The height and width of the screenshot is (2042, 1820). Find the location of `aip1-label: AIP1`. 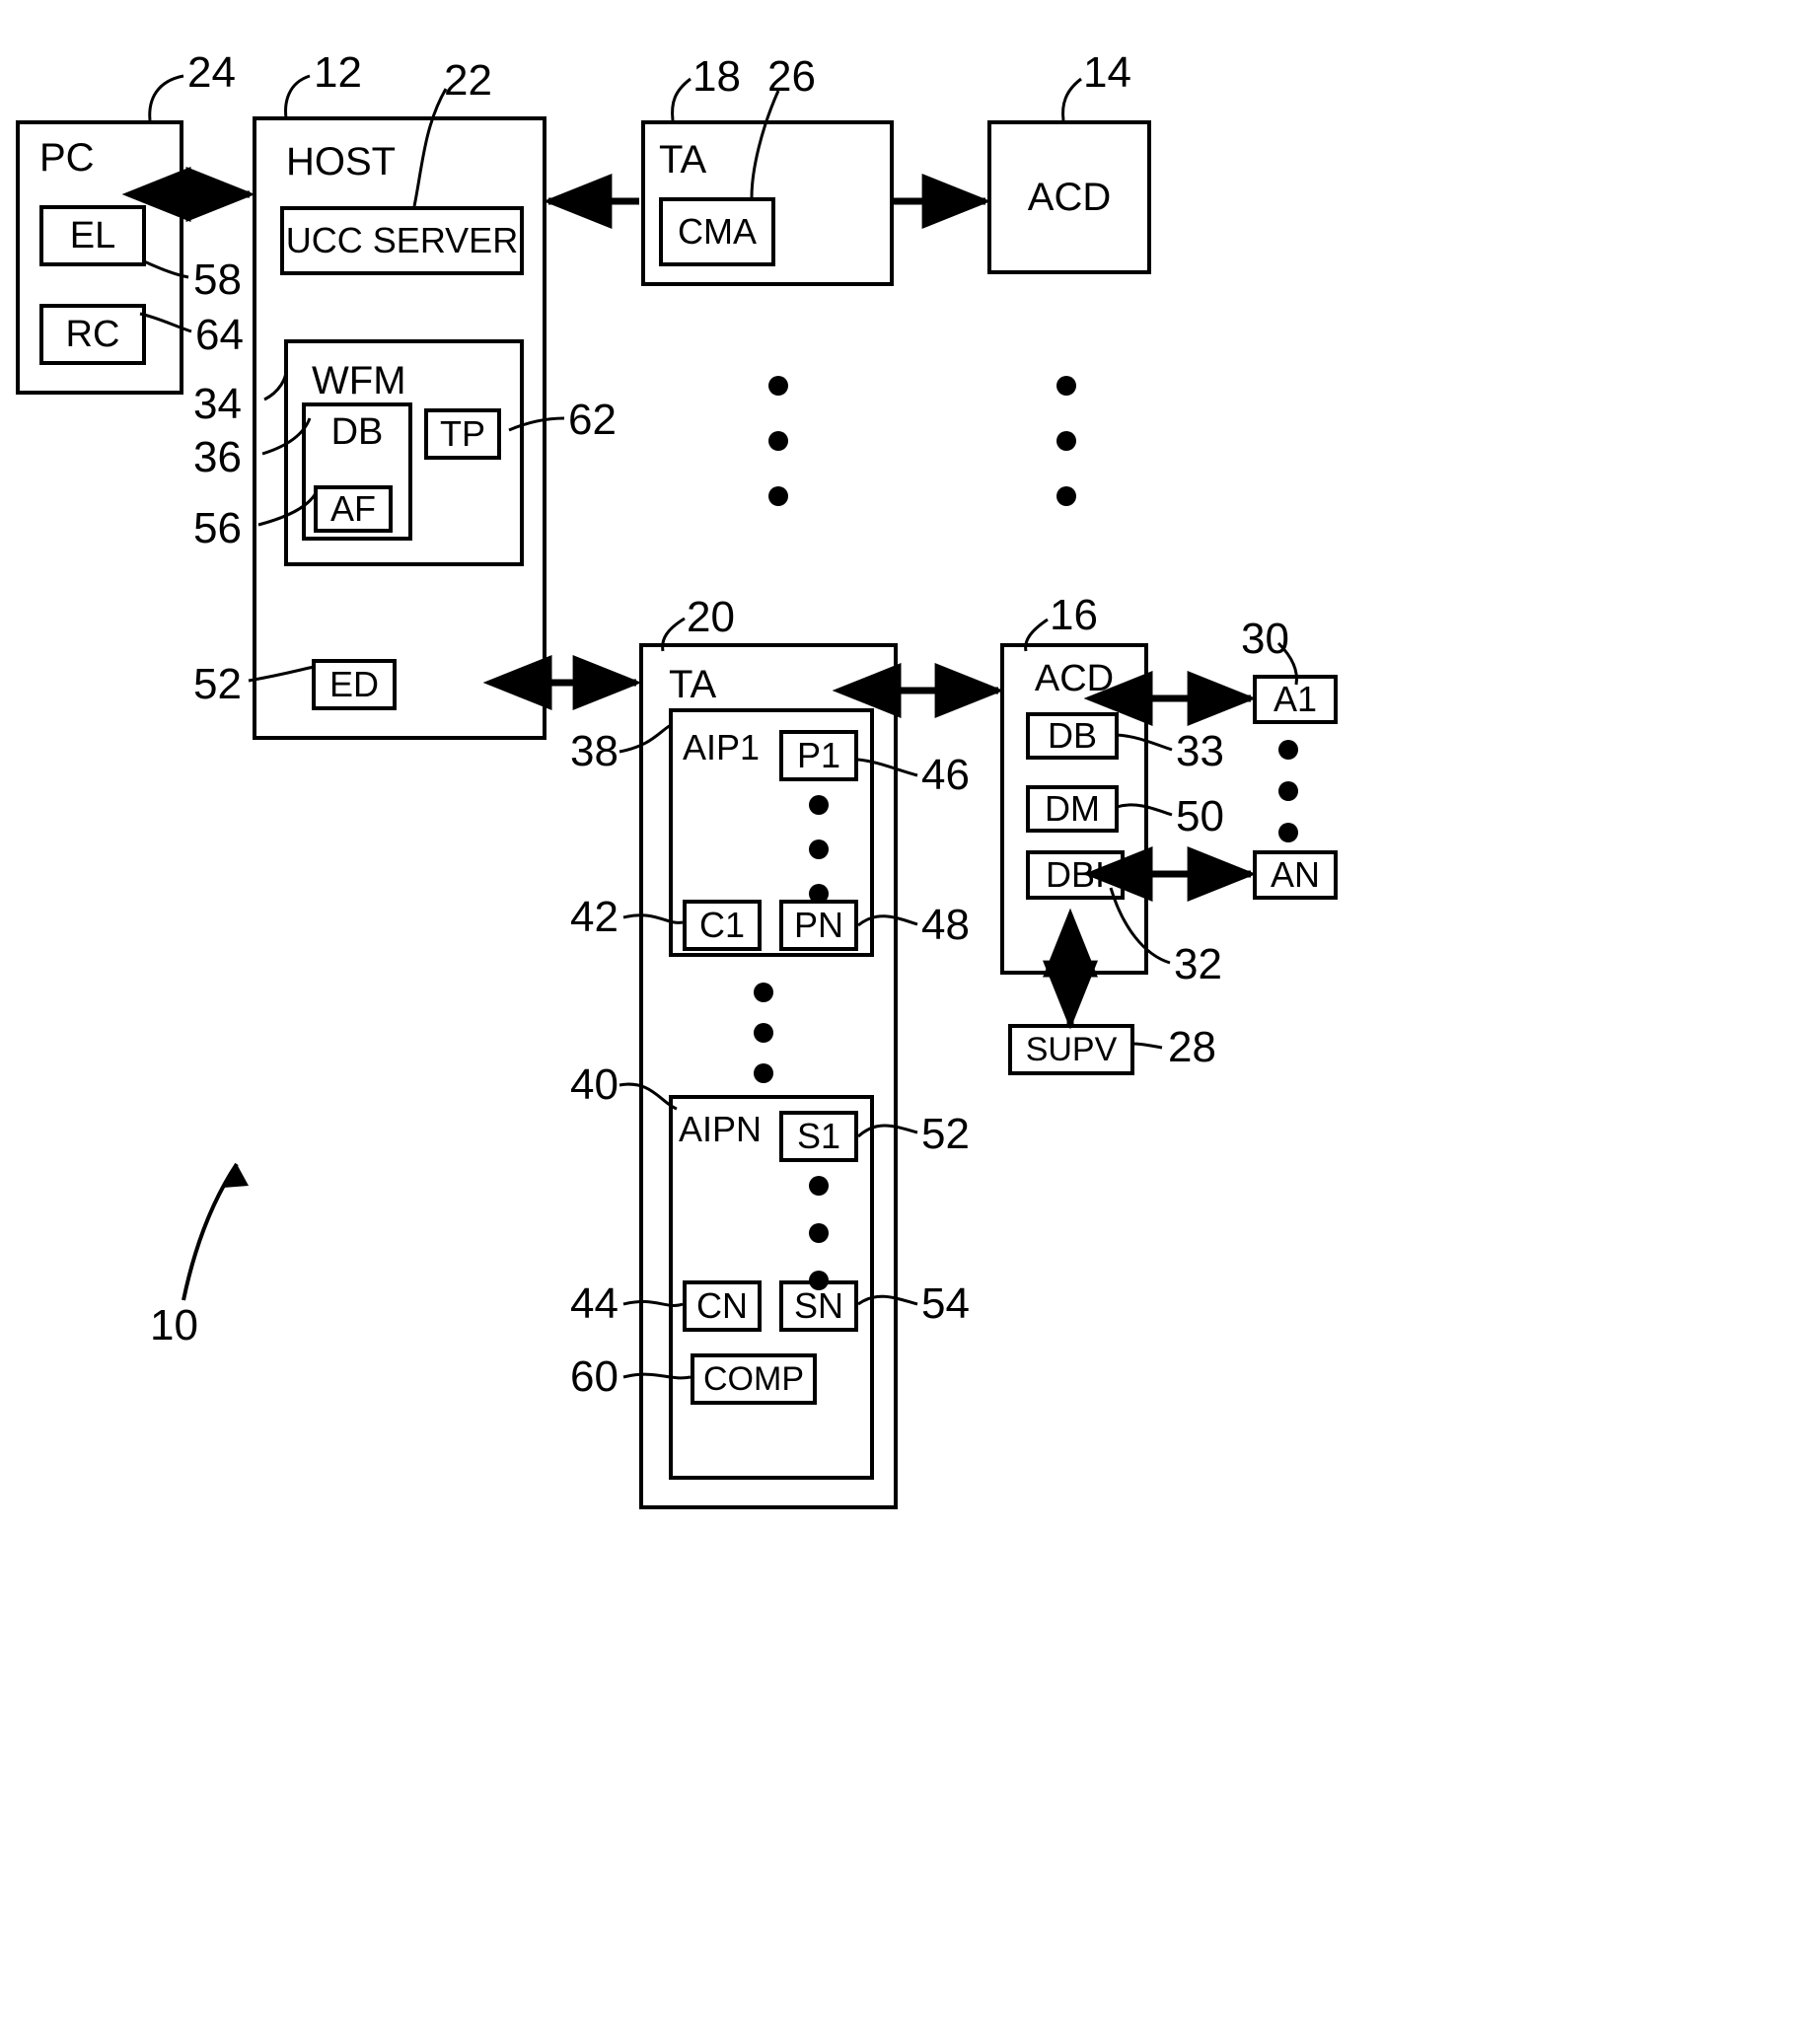

aip1-label: AIP1 is located at coordinates (722, 747).